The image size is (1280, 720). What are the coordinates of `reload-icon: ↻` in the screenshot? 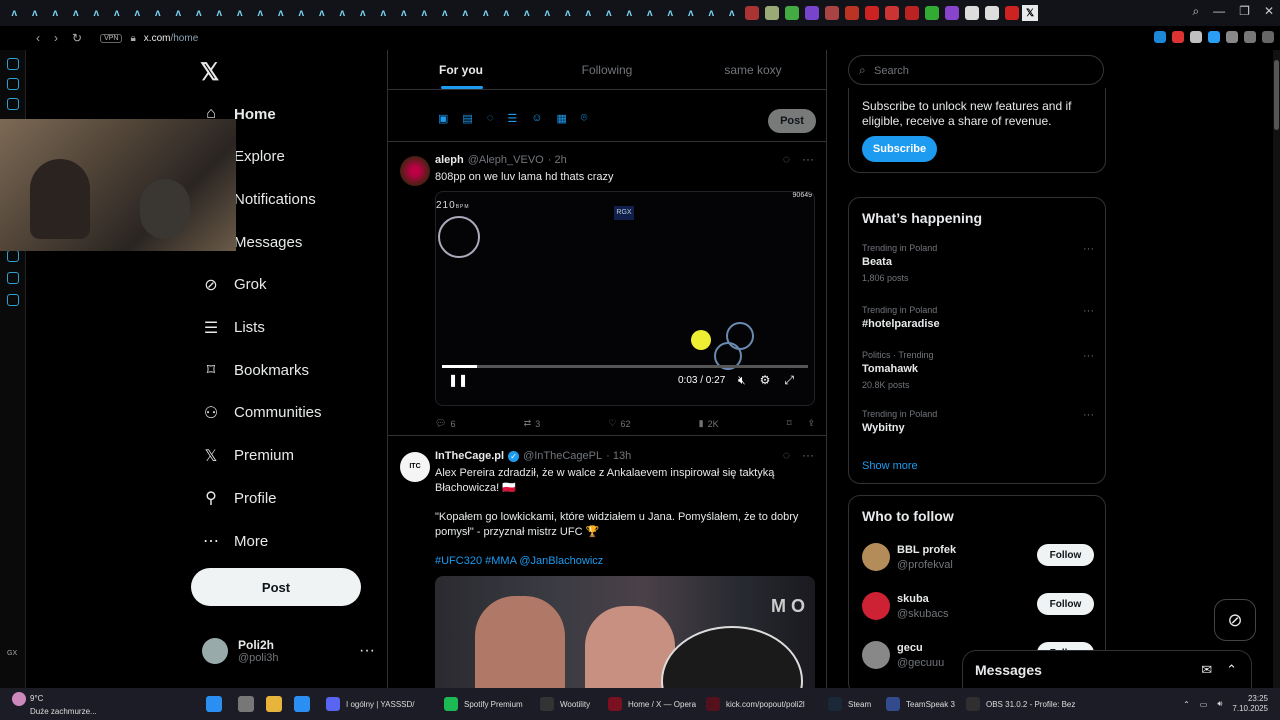 It's located at (77, 38).